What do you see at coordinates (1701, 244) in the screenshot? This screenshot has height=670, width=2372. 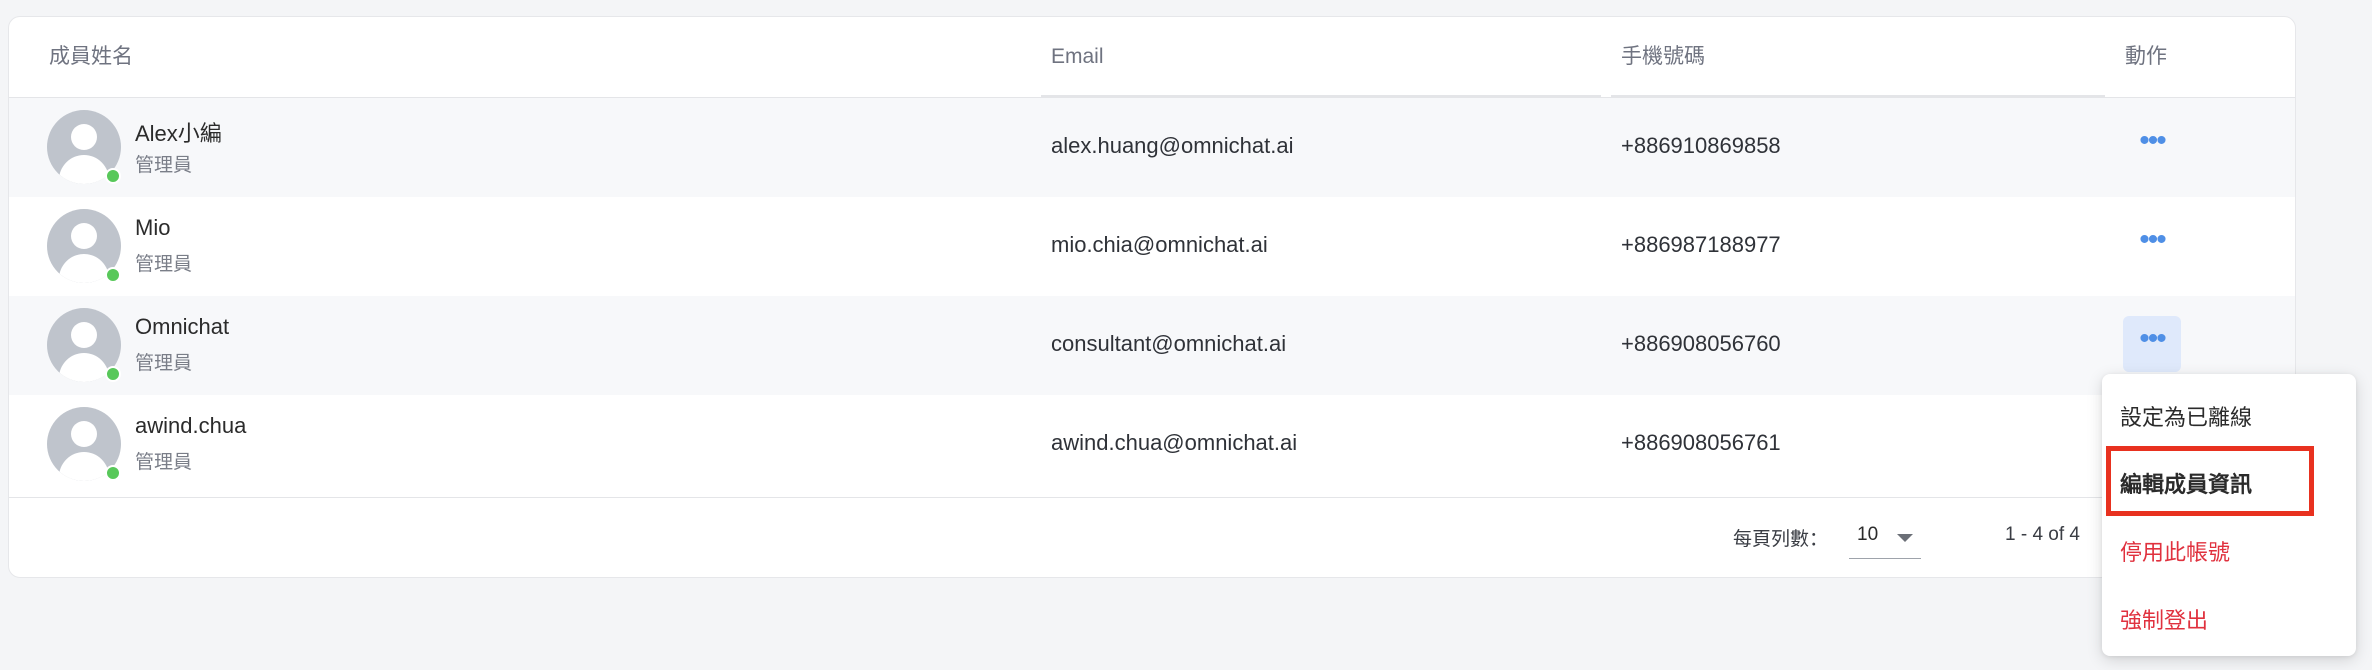 I see `member-phone: +886987188977` at bounding box center [1701, 244].